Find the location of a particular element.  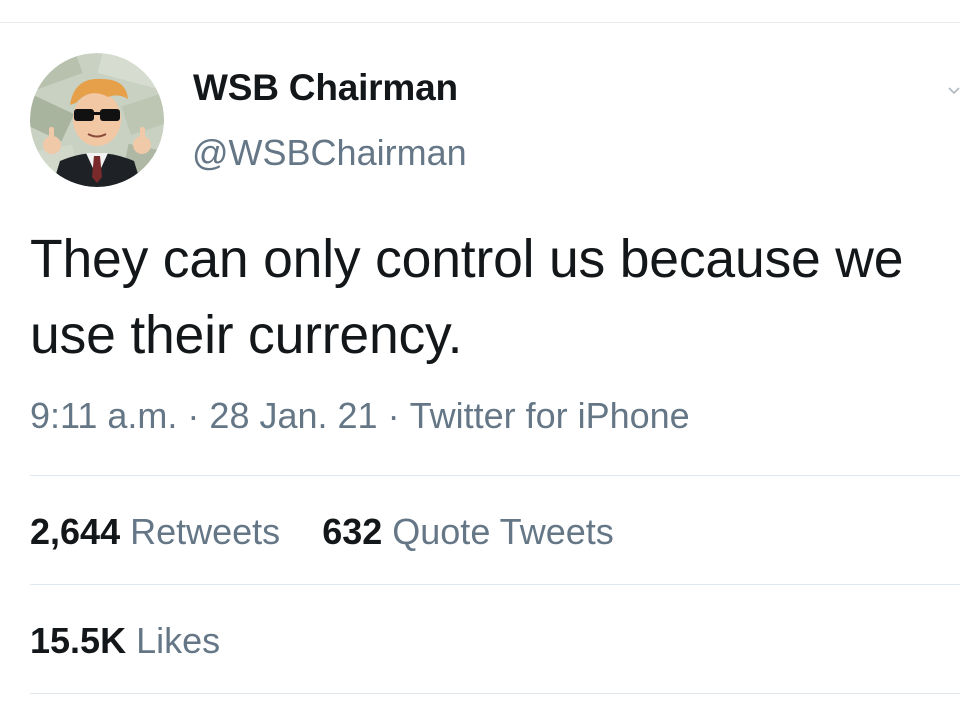

quote-tweets-stat: 632 Quote Tweets is located at coordinates (468, 532).